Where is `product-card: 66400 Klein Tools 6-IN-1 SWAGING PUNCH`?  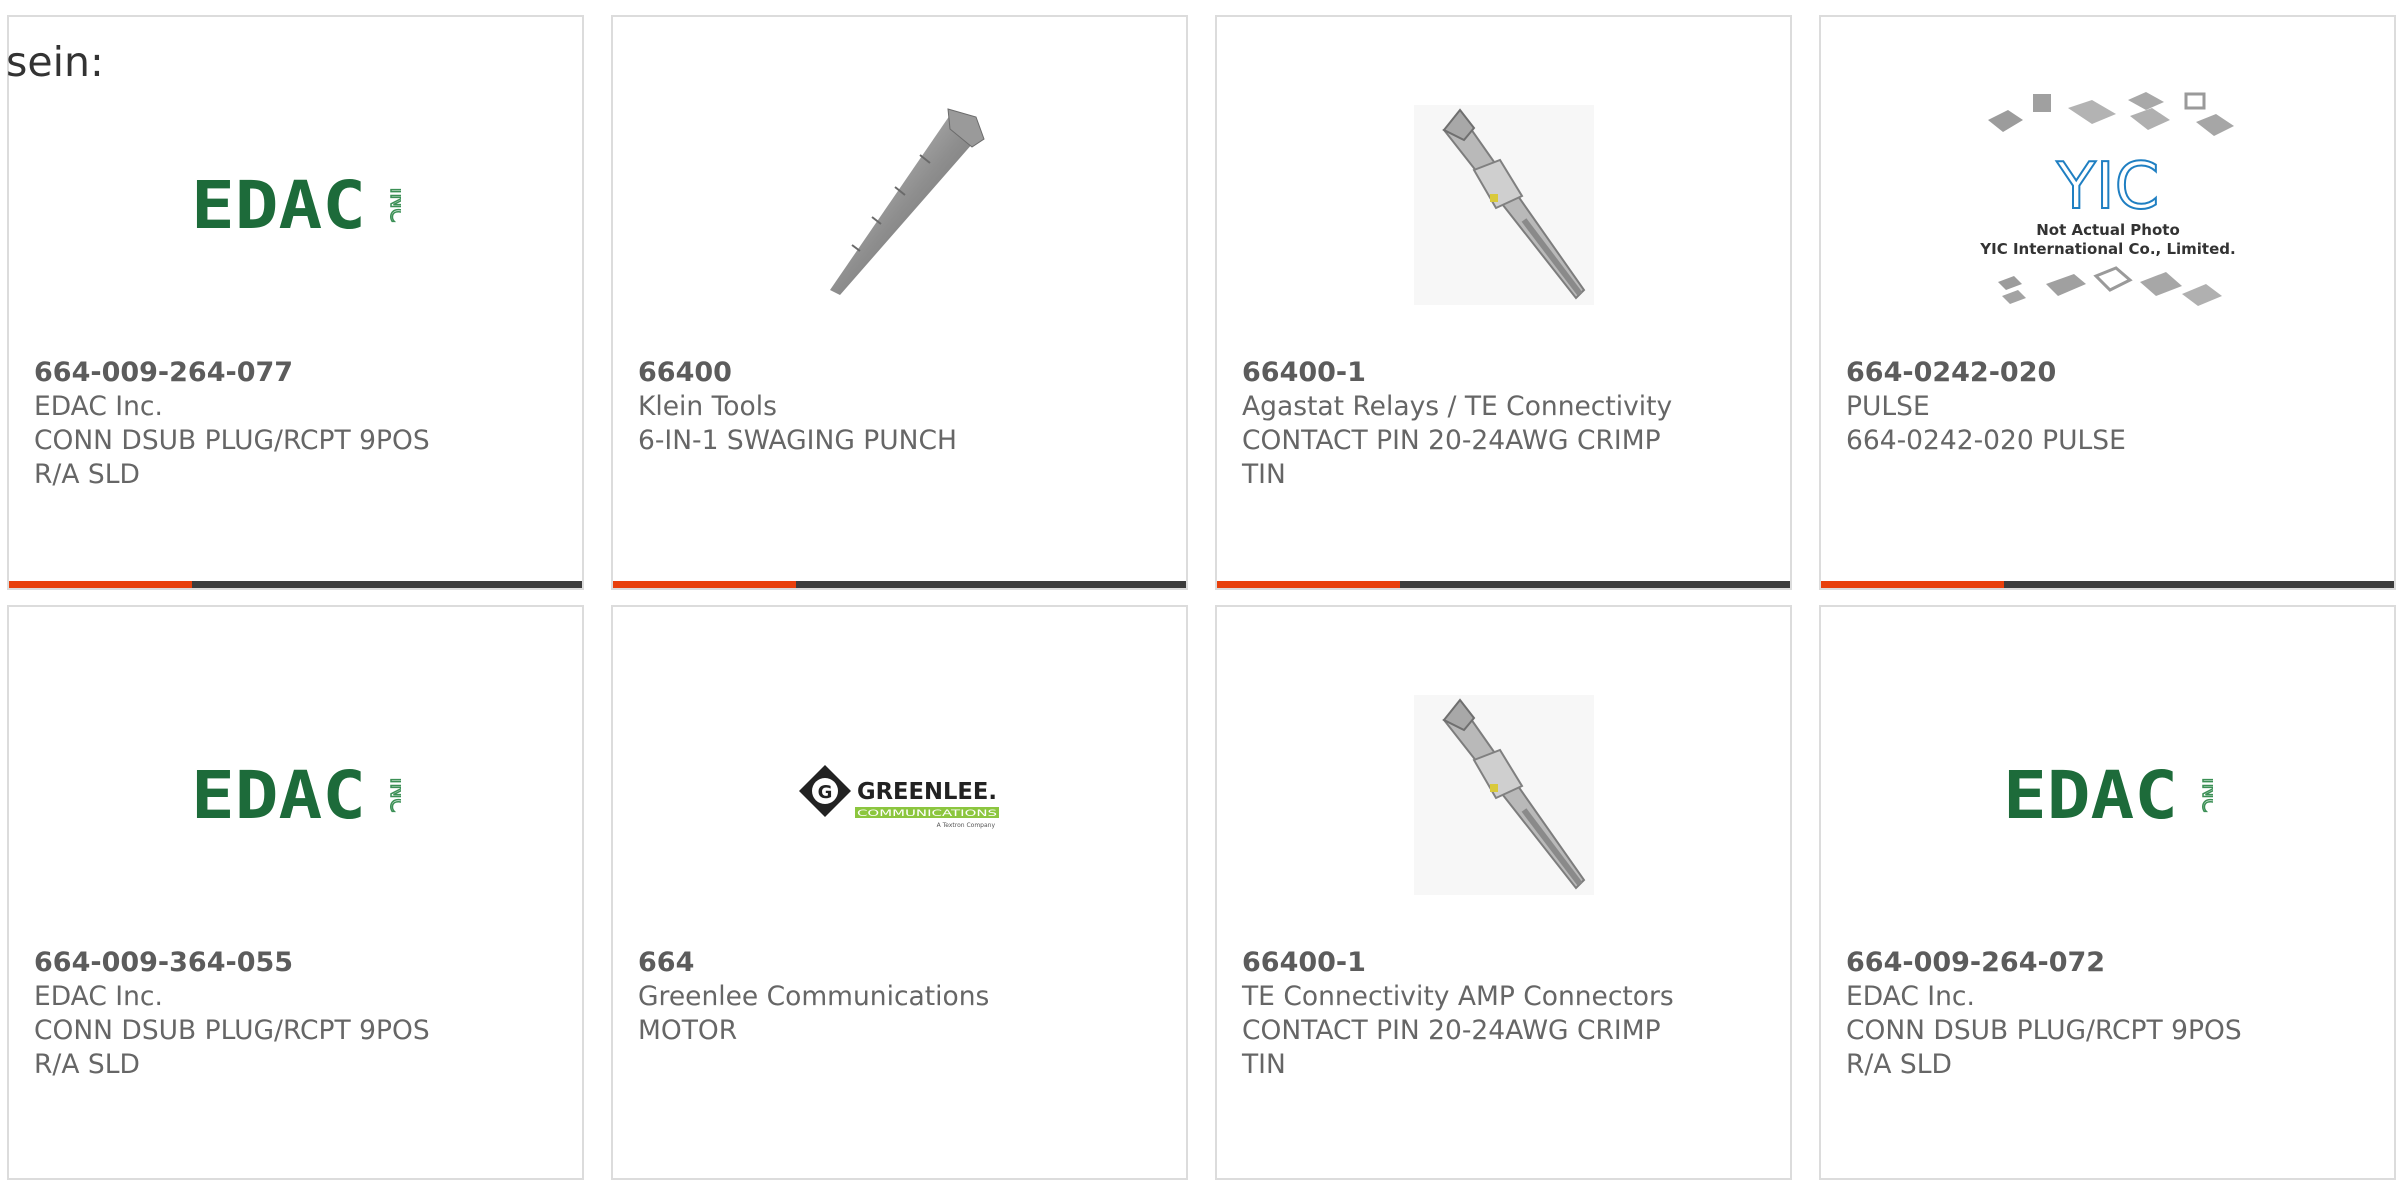
product-card: 66400 Klein Tools 6-IN-1 SWAGING PUNCH is located at coordinates (899, 302).